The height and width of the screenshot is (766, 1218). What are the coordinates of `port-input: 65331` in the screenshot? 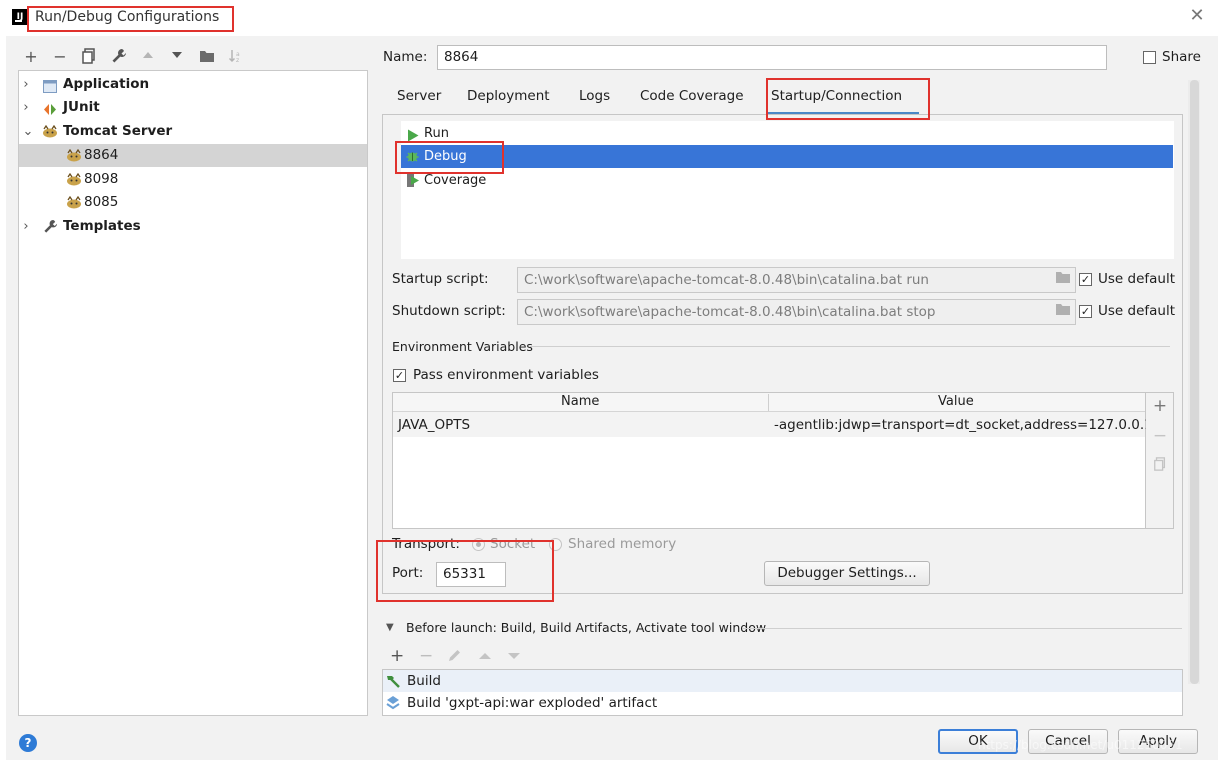 It's located at (471, 574).